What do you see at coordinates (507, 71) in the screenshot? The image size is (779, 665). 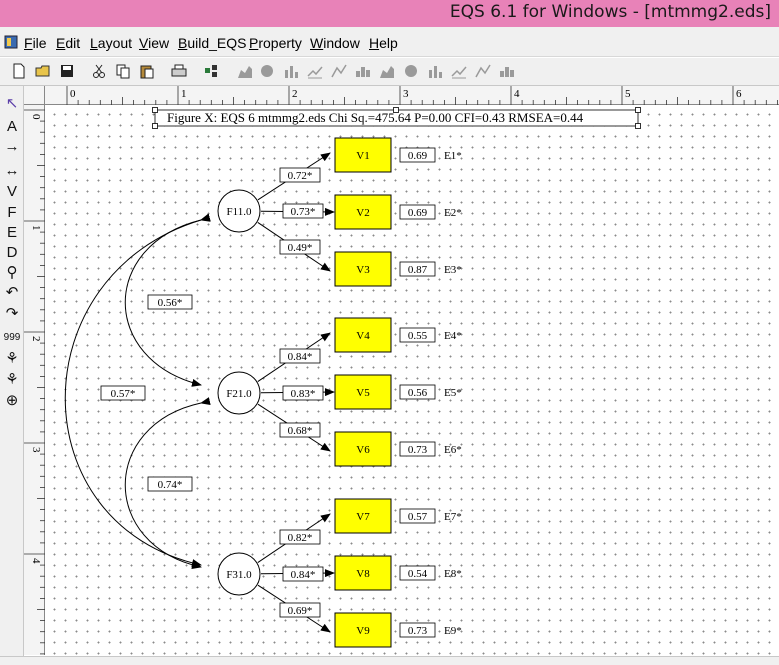 I see `chart-table-icon` at bounding box center [507, 71].